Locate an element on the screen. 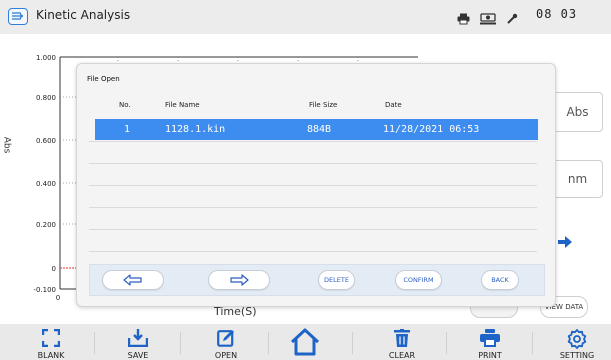 This screenshot has height=360, width=611. menu-icon is located at coordinates (18, 16).